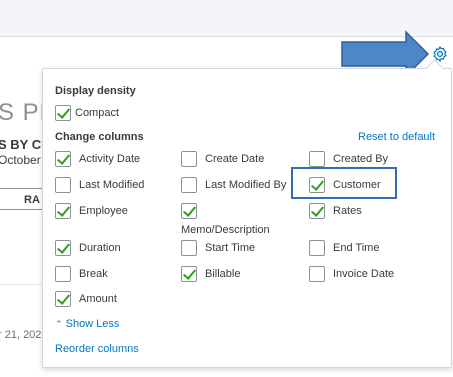 Image resolution: width=453 pixels, height=377 pixels. Describe the element at coordinates (100, 248) in the screenshot. I see `column-label: Duration` at that location.